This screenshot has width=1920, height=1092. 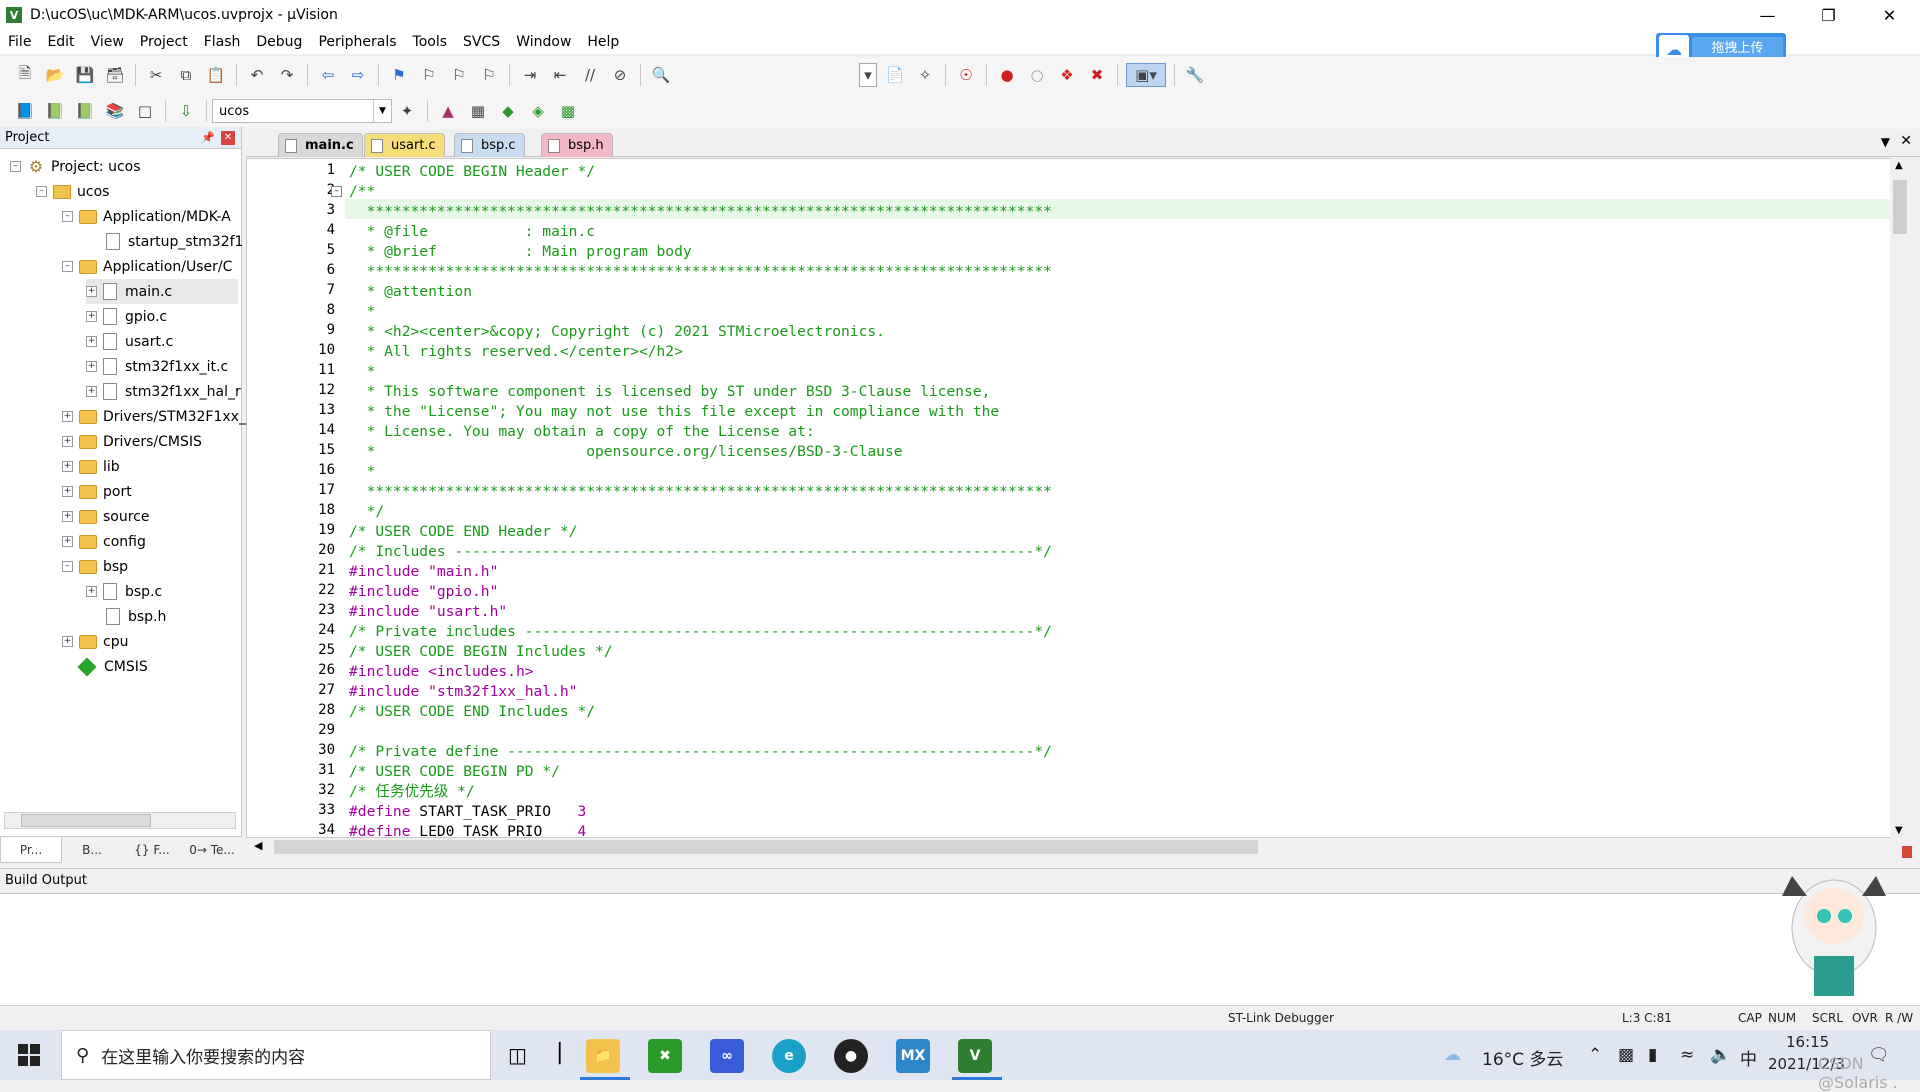 What do you see at coordinates (336, 191) in the screenshot?
I see `fold-collapse-icon: –` at bounding box center [336, 191].